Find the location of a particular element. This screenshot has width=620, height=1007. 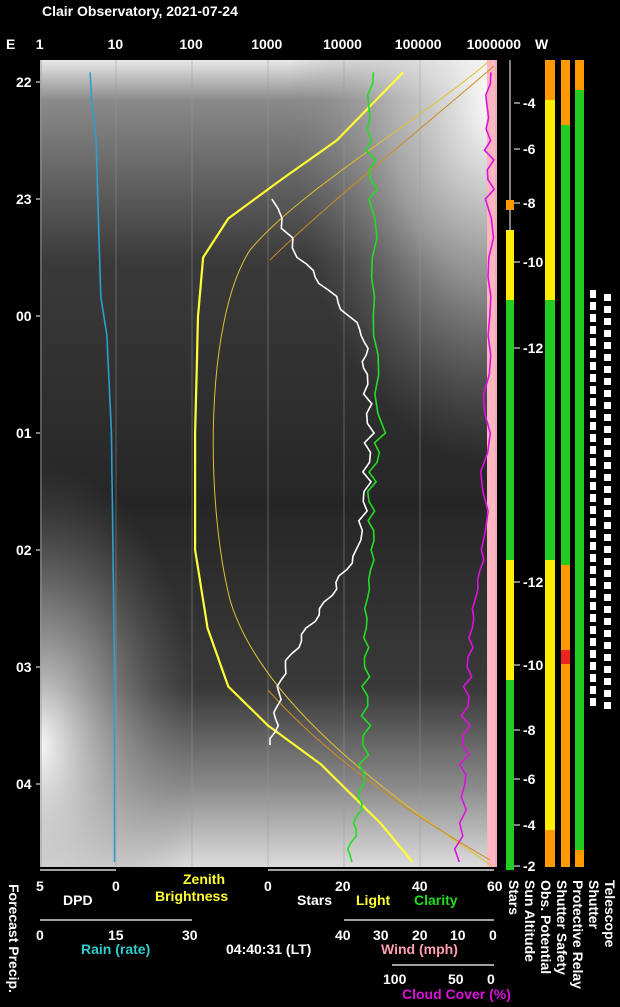

time-readout: 04:40:31 (LT) is located at coordinates (269, 949).